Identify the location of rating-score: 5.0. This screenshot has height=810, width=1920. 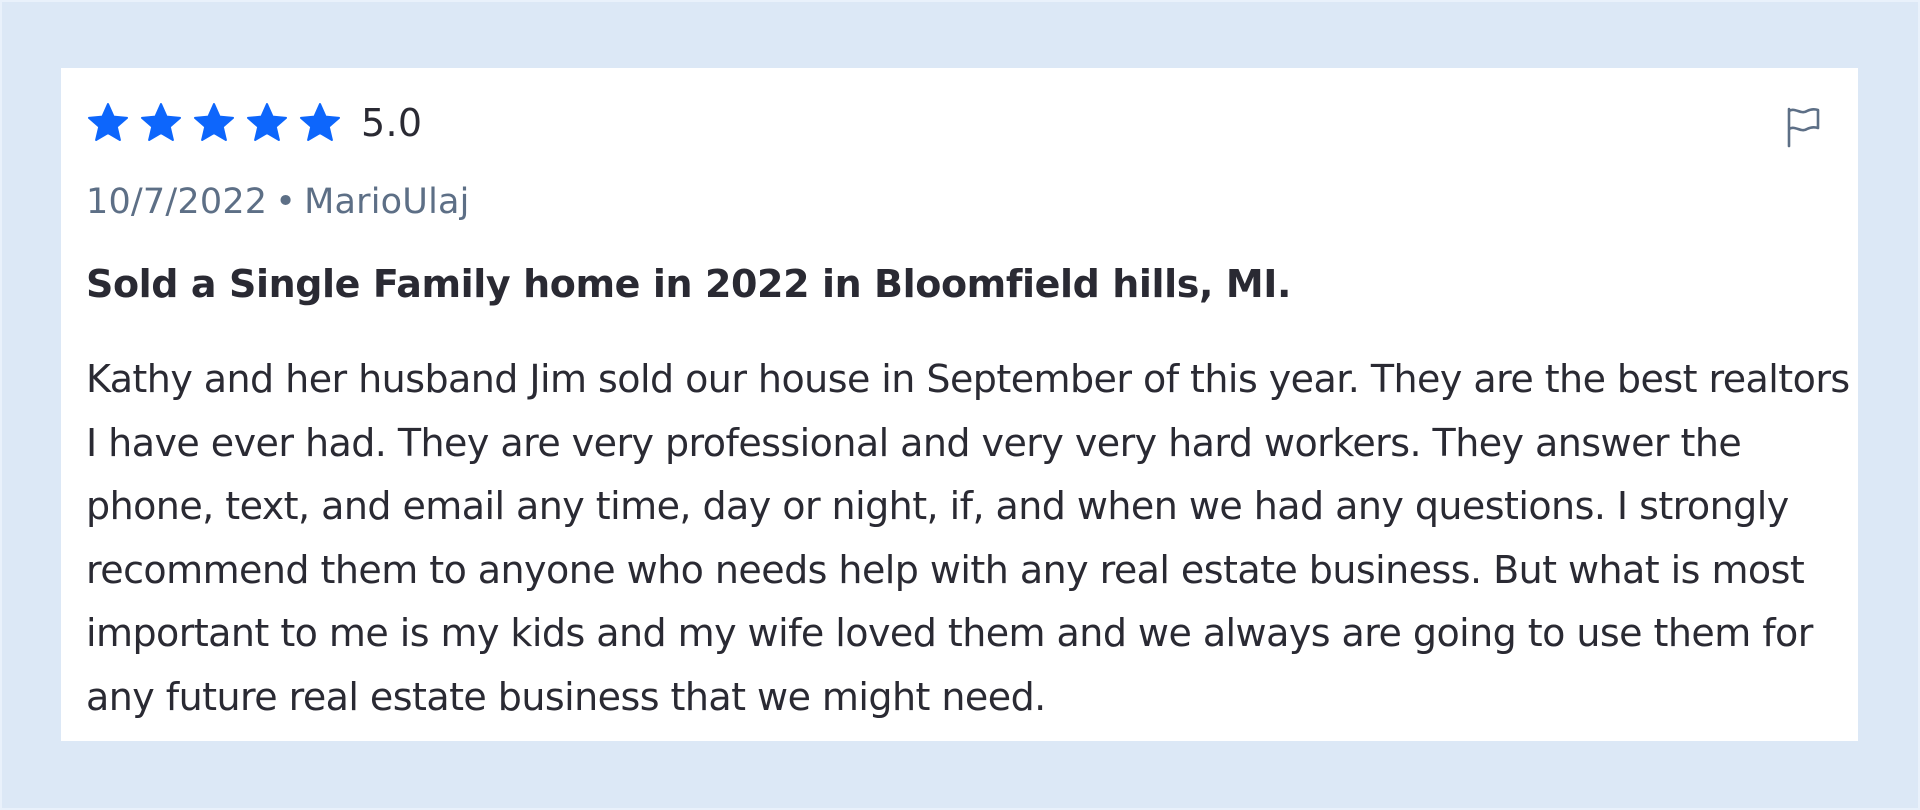
(392, 123).